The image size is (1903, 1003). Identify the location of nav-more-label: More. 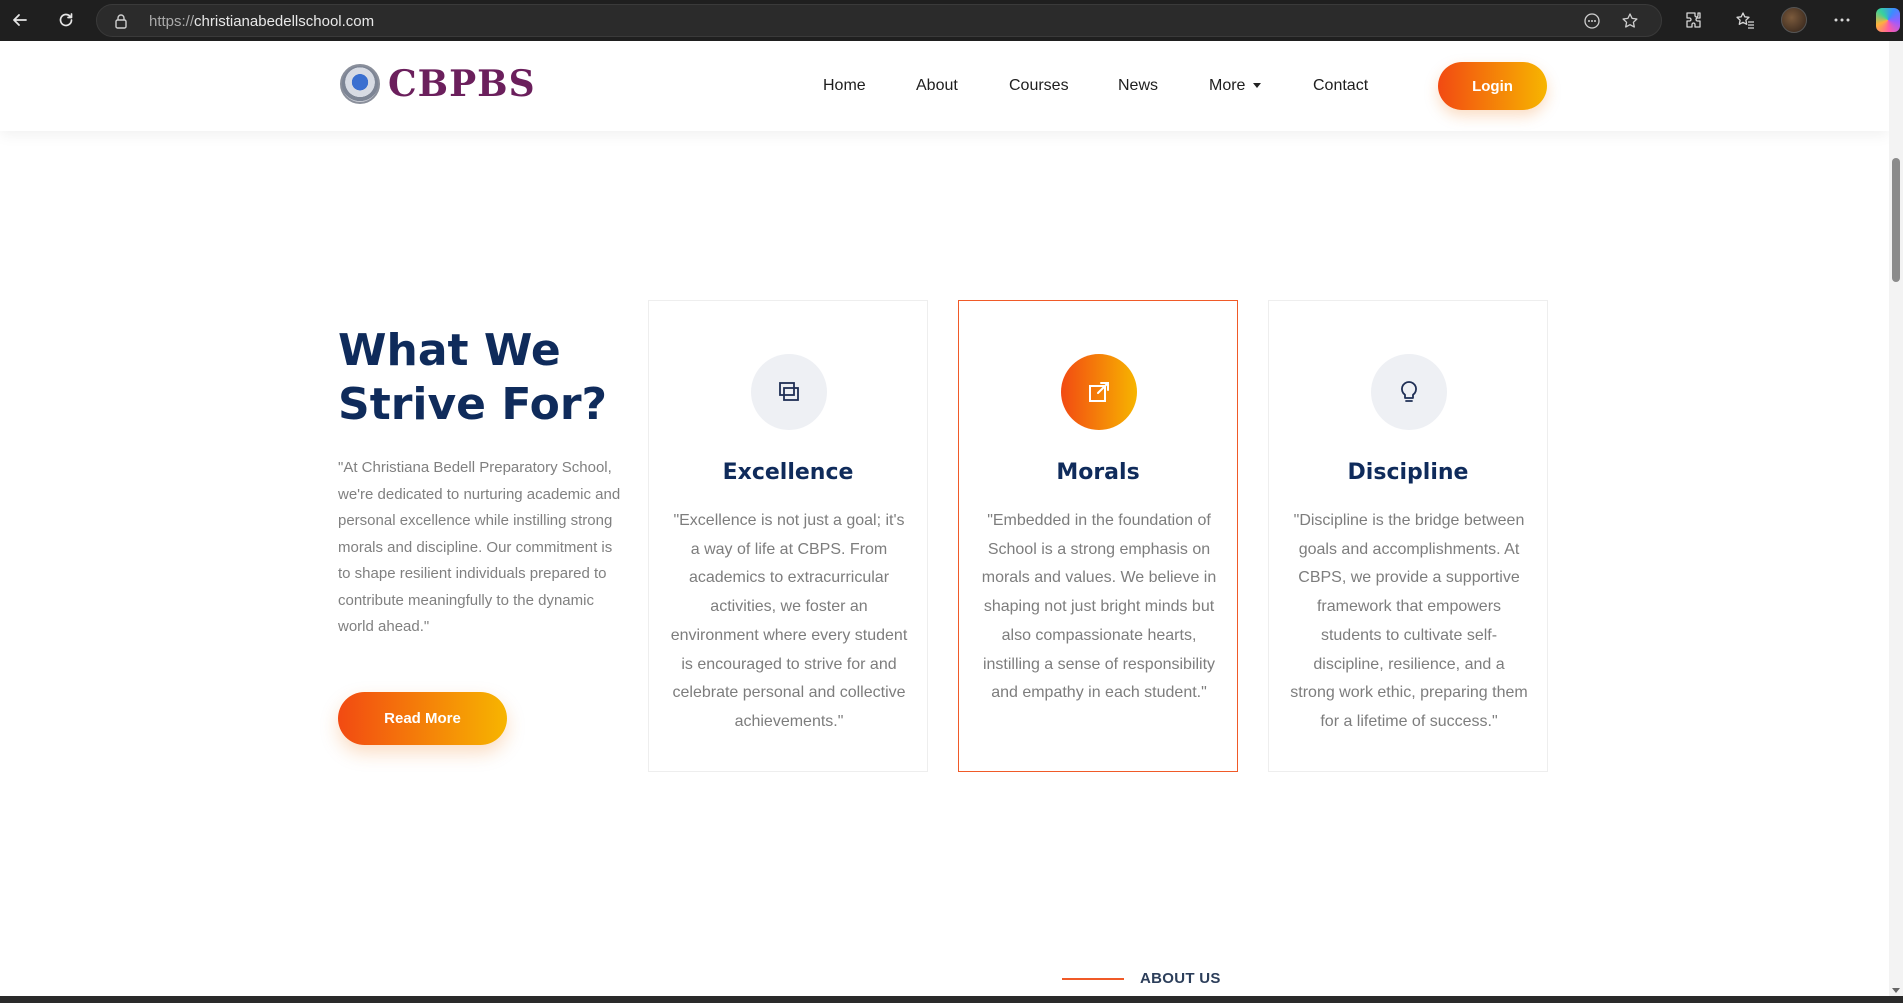
(1227, 85).